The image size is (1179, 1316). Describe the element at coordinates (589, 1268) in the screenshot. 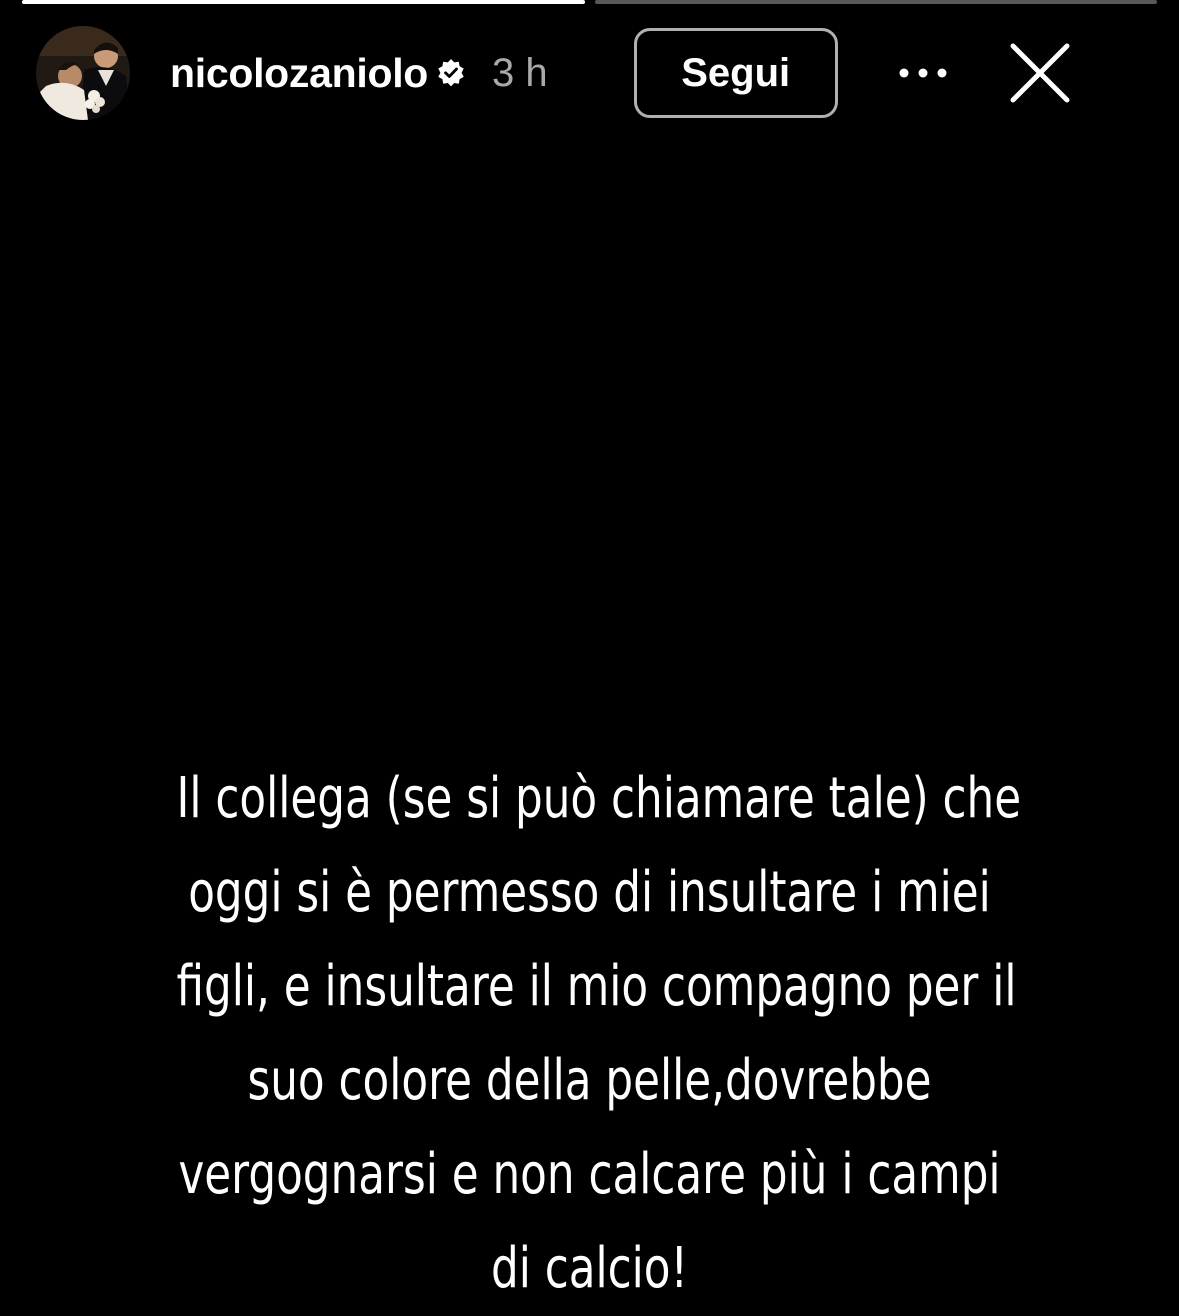

I see `story-text-line: di calcio!` at that location.